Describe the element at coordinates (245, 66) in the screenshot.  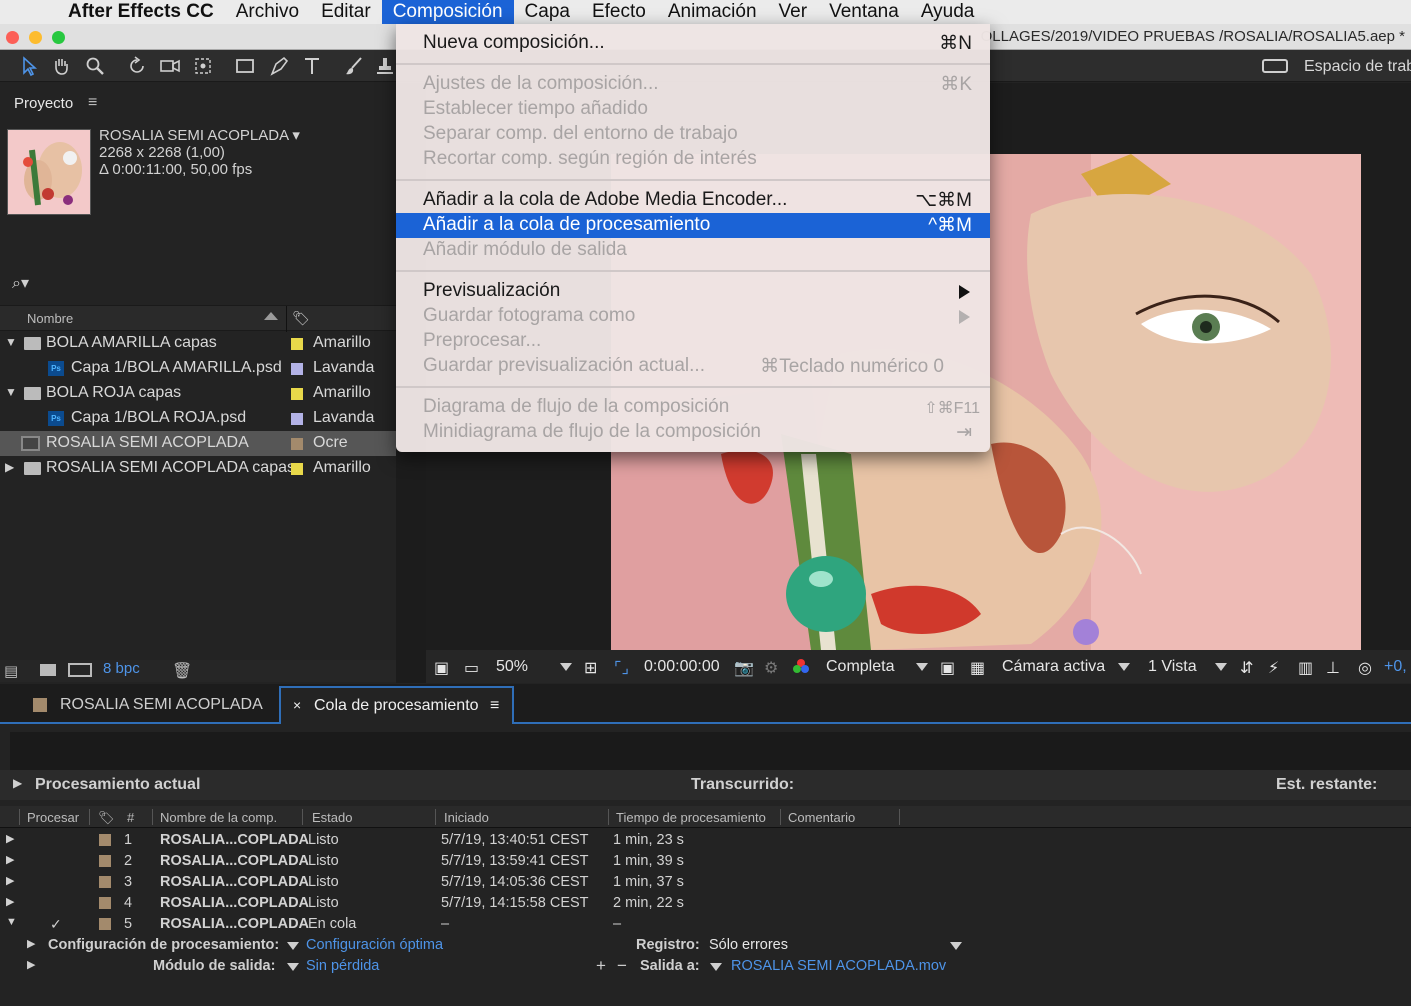
I see `rectangle-tool-icon` at that location.